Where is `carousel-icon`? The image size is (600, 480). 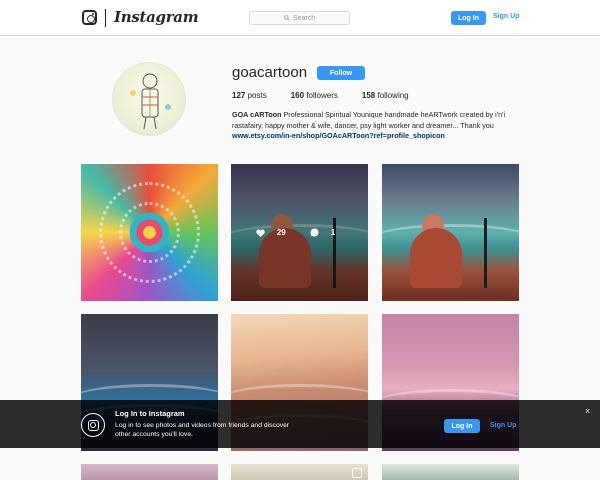
carousel-icon is located at coordinates (357, 473).